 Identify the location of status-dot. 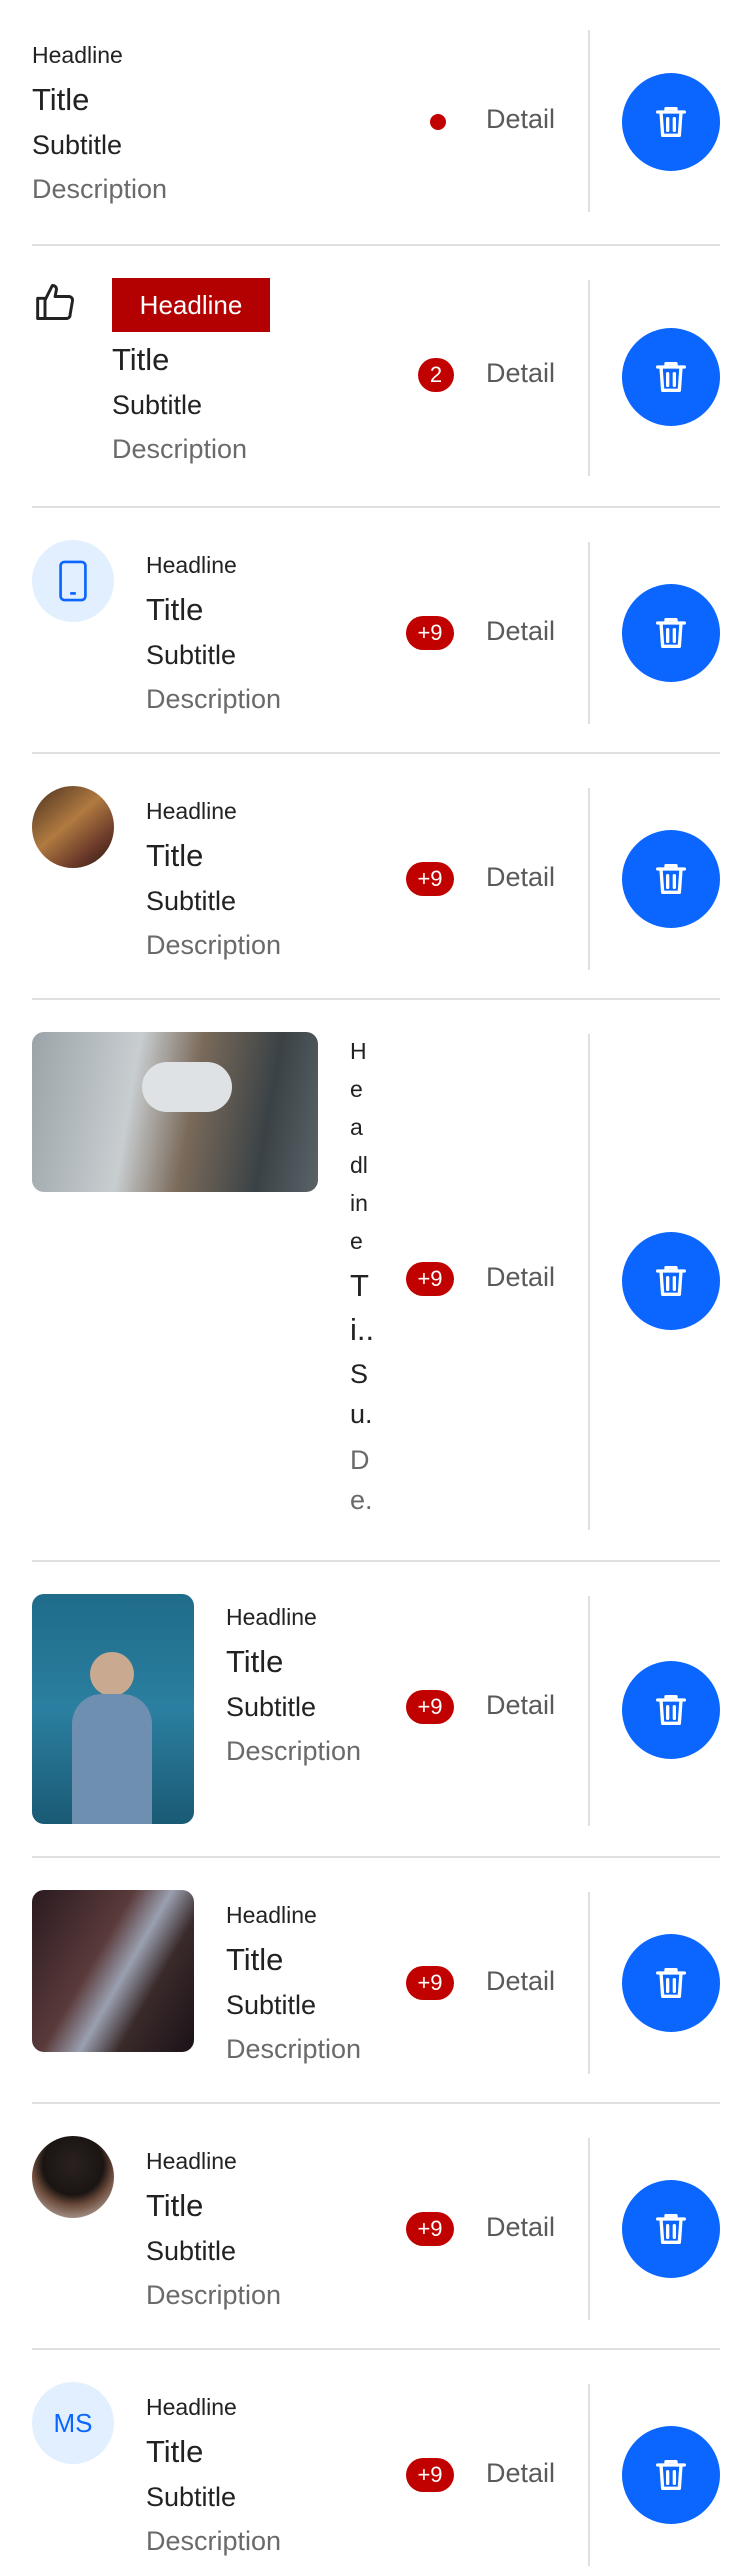
(438, 122).